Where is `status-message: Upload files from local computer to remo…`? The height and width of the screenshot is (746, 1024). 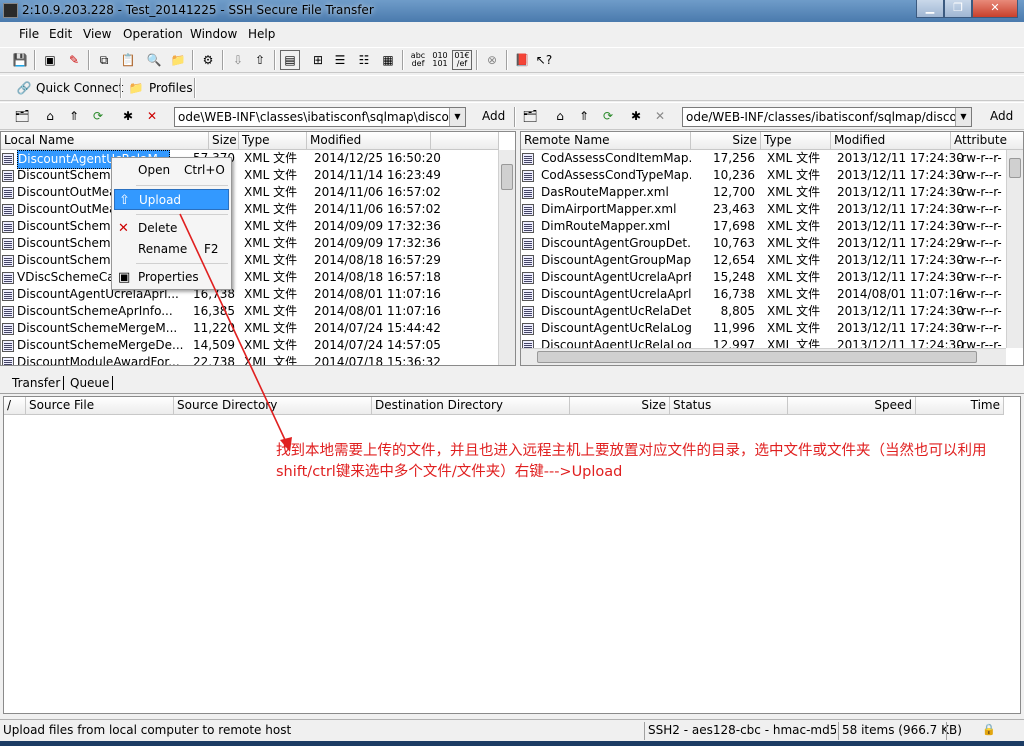
status-message: Upload files from local computer to remo… is located at coordinates (147, 730).